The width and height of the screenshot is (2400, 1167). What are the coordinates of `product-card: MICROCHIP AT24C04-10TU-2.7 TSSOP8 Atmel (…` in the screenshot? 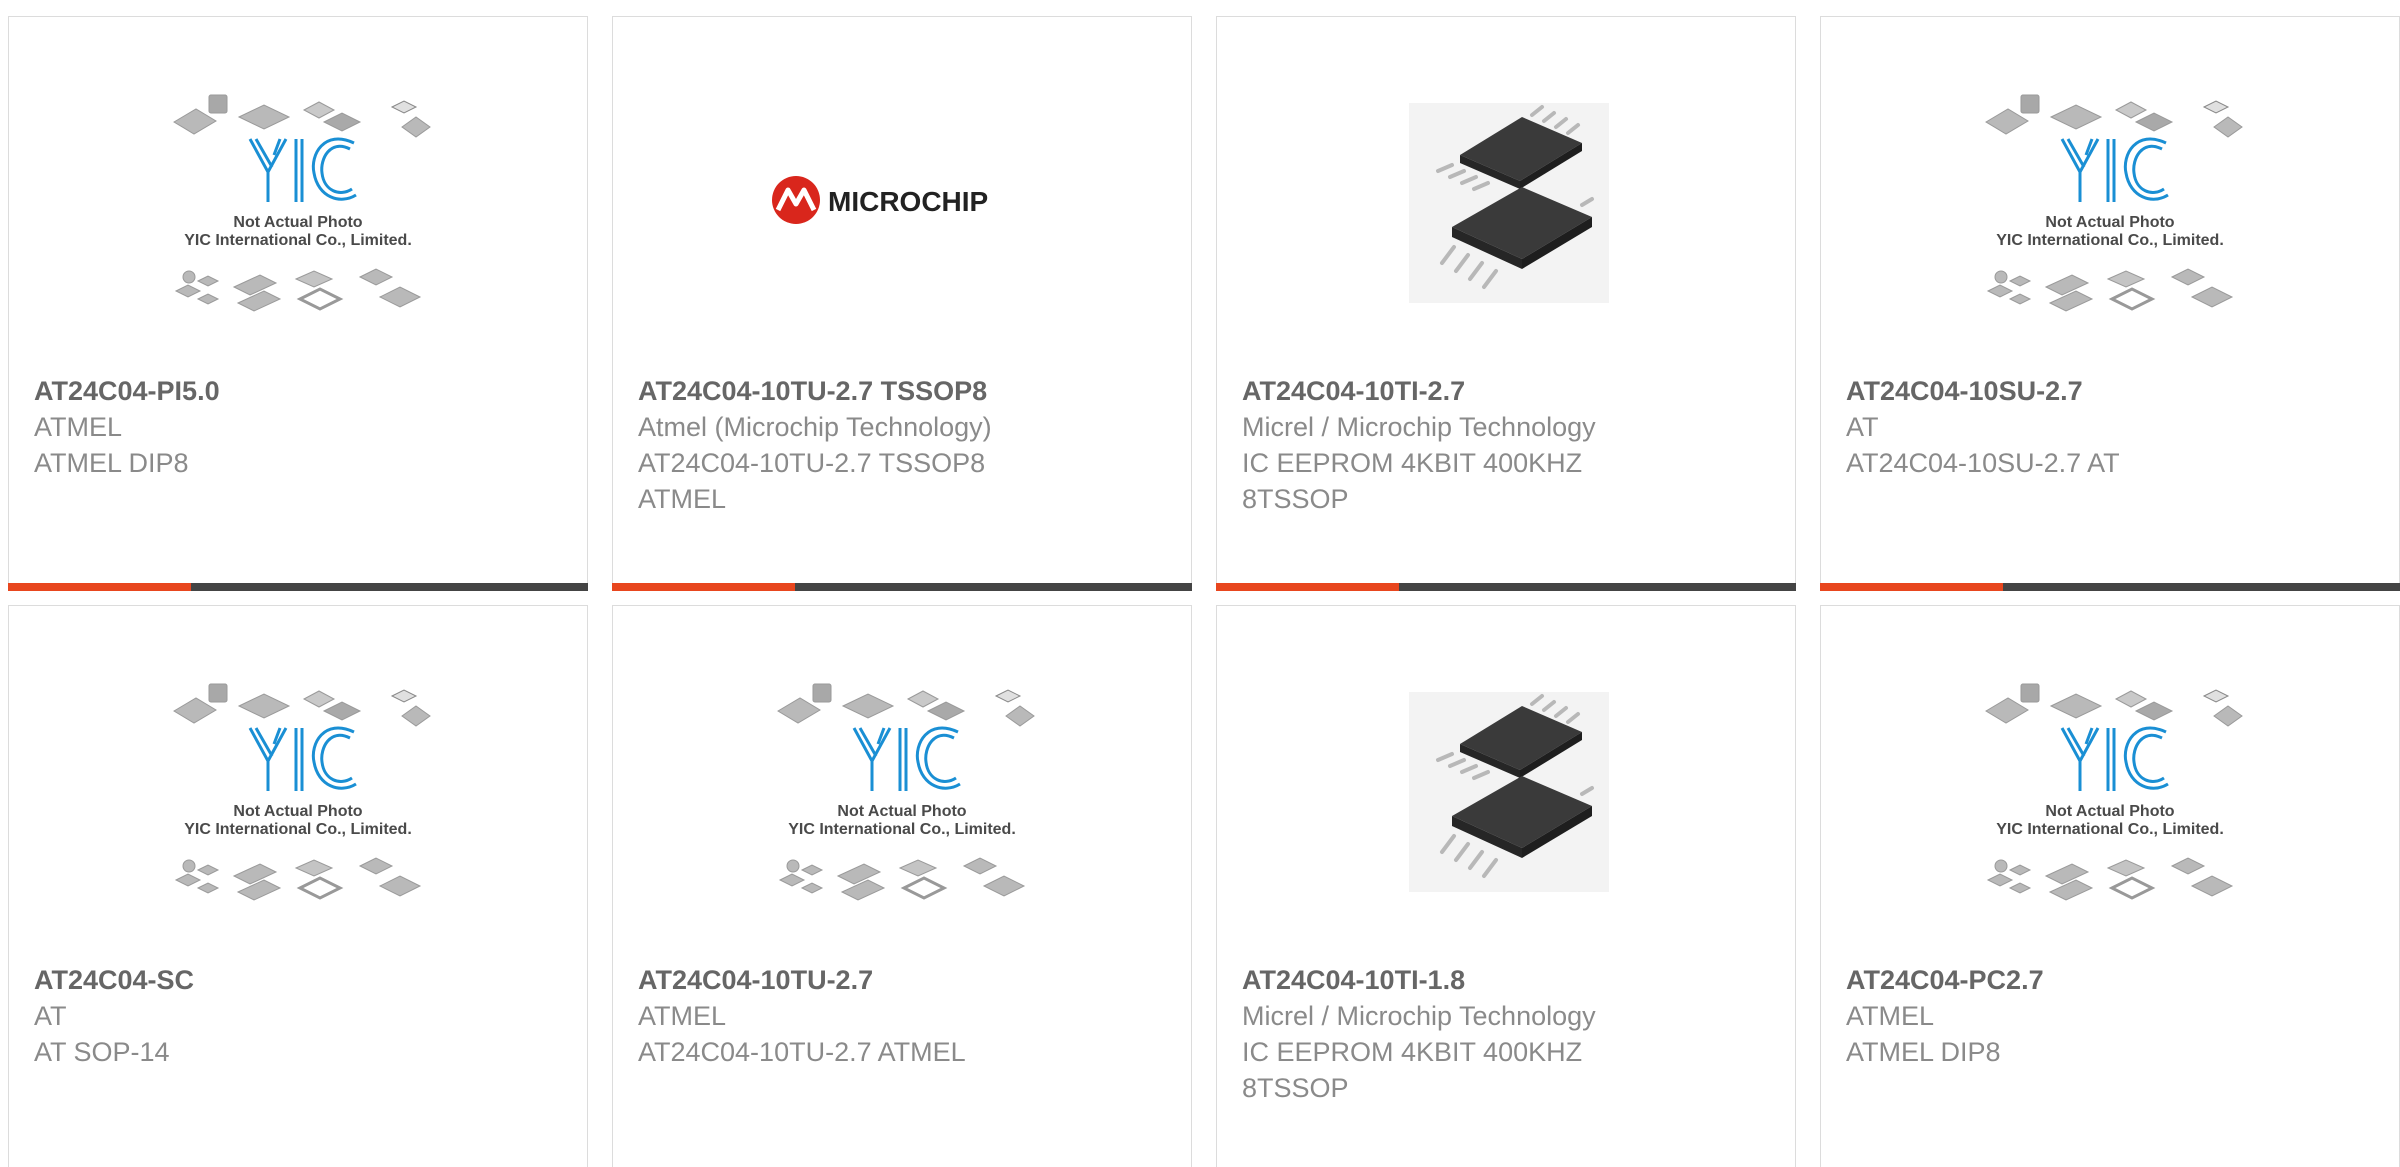 It's located at (902, 303).